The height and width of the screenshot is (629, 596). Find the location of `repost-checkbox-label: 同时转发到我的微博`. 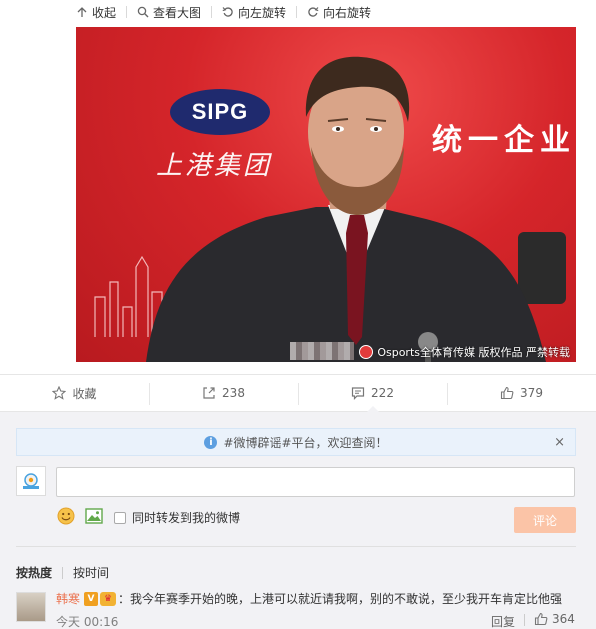

repost-checkbox-label: 同时转发到我的微博 is located at coordinates (186, 518).